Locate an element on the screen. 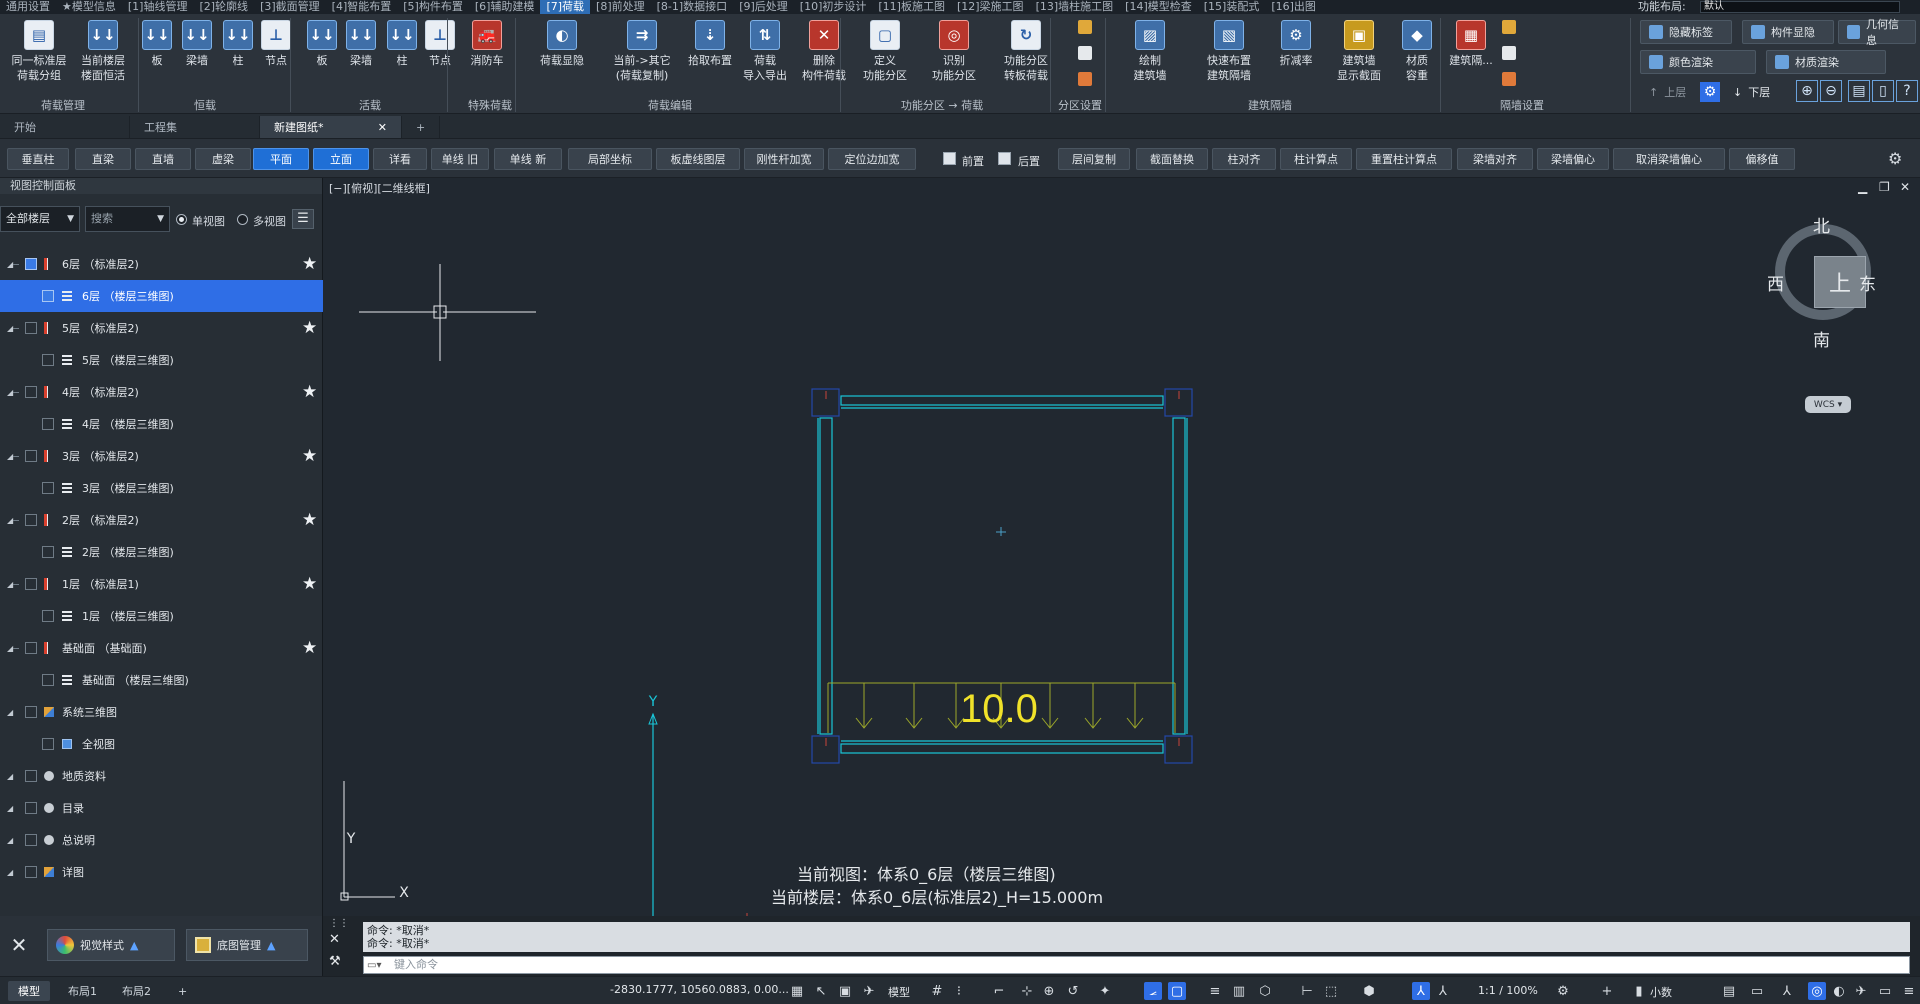 This screenshot has height=1004, width=1920. ribbon-button: ▧ 快速布置 建筑隔墙 is located at coordinates (1229, 51).